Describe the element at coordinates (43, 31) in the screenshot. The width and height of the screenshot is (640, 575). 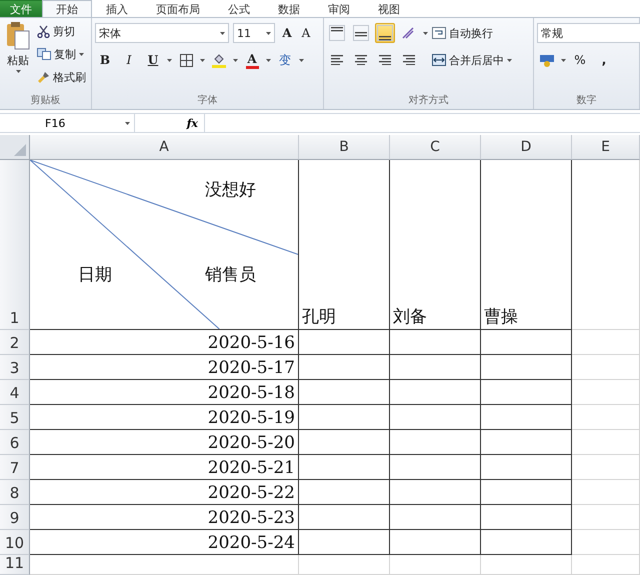
I see `scissors-icon` at that location.